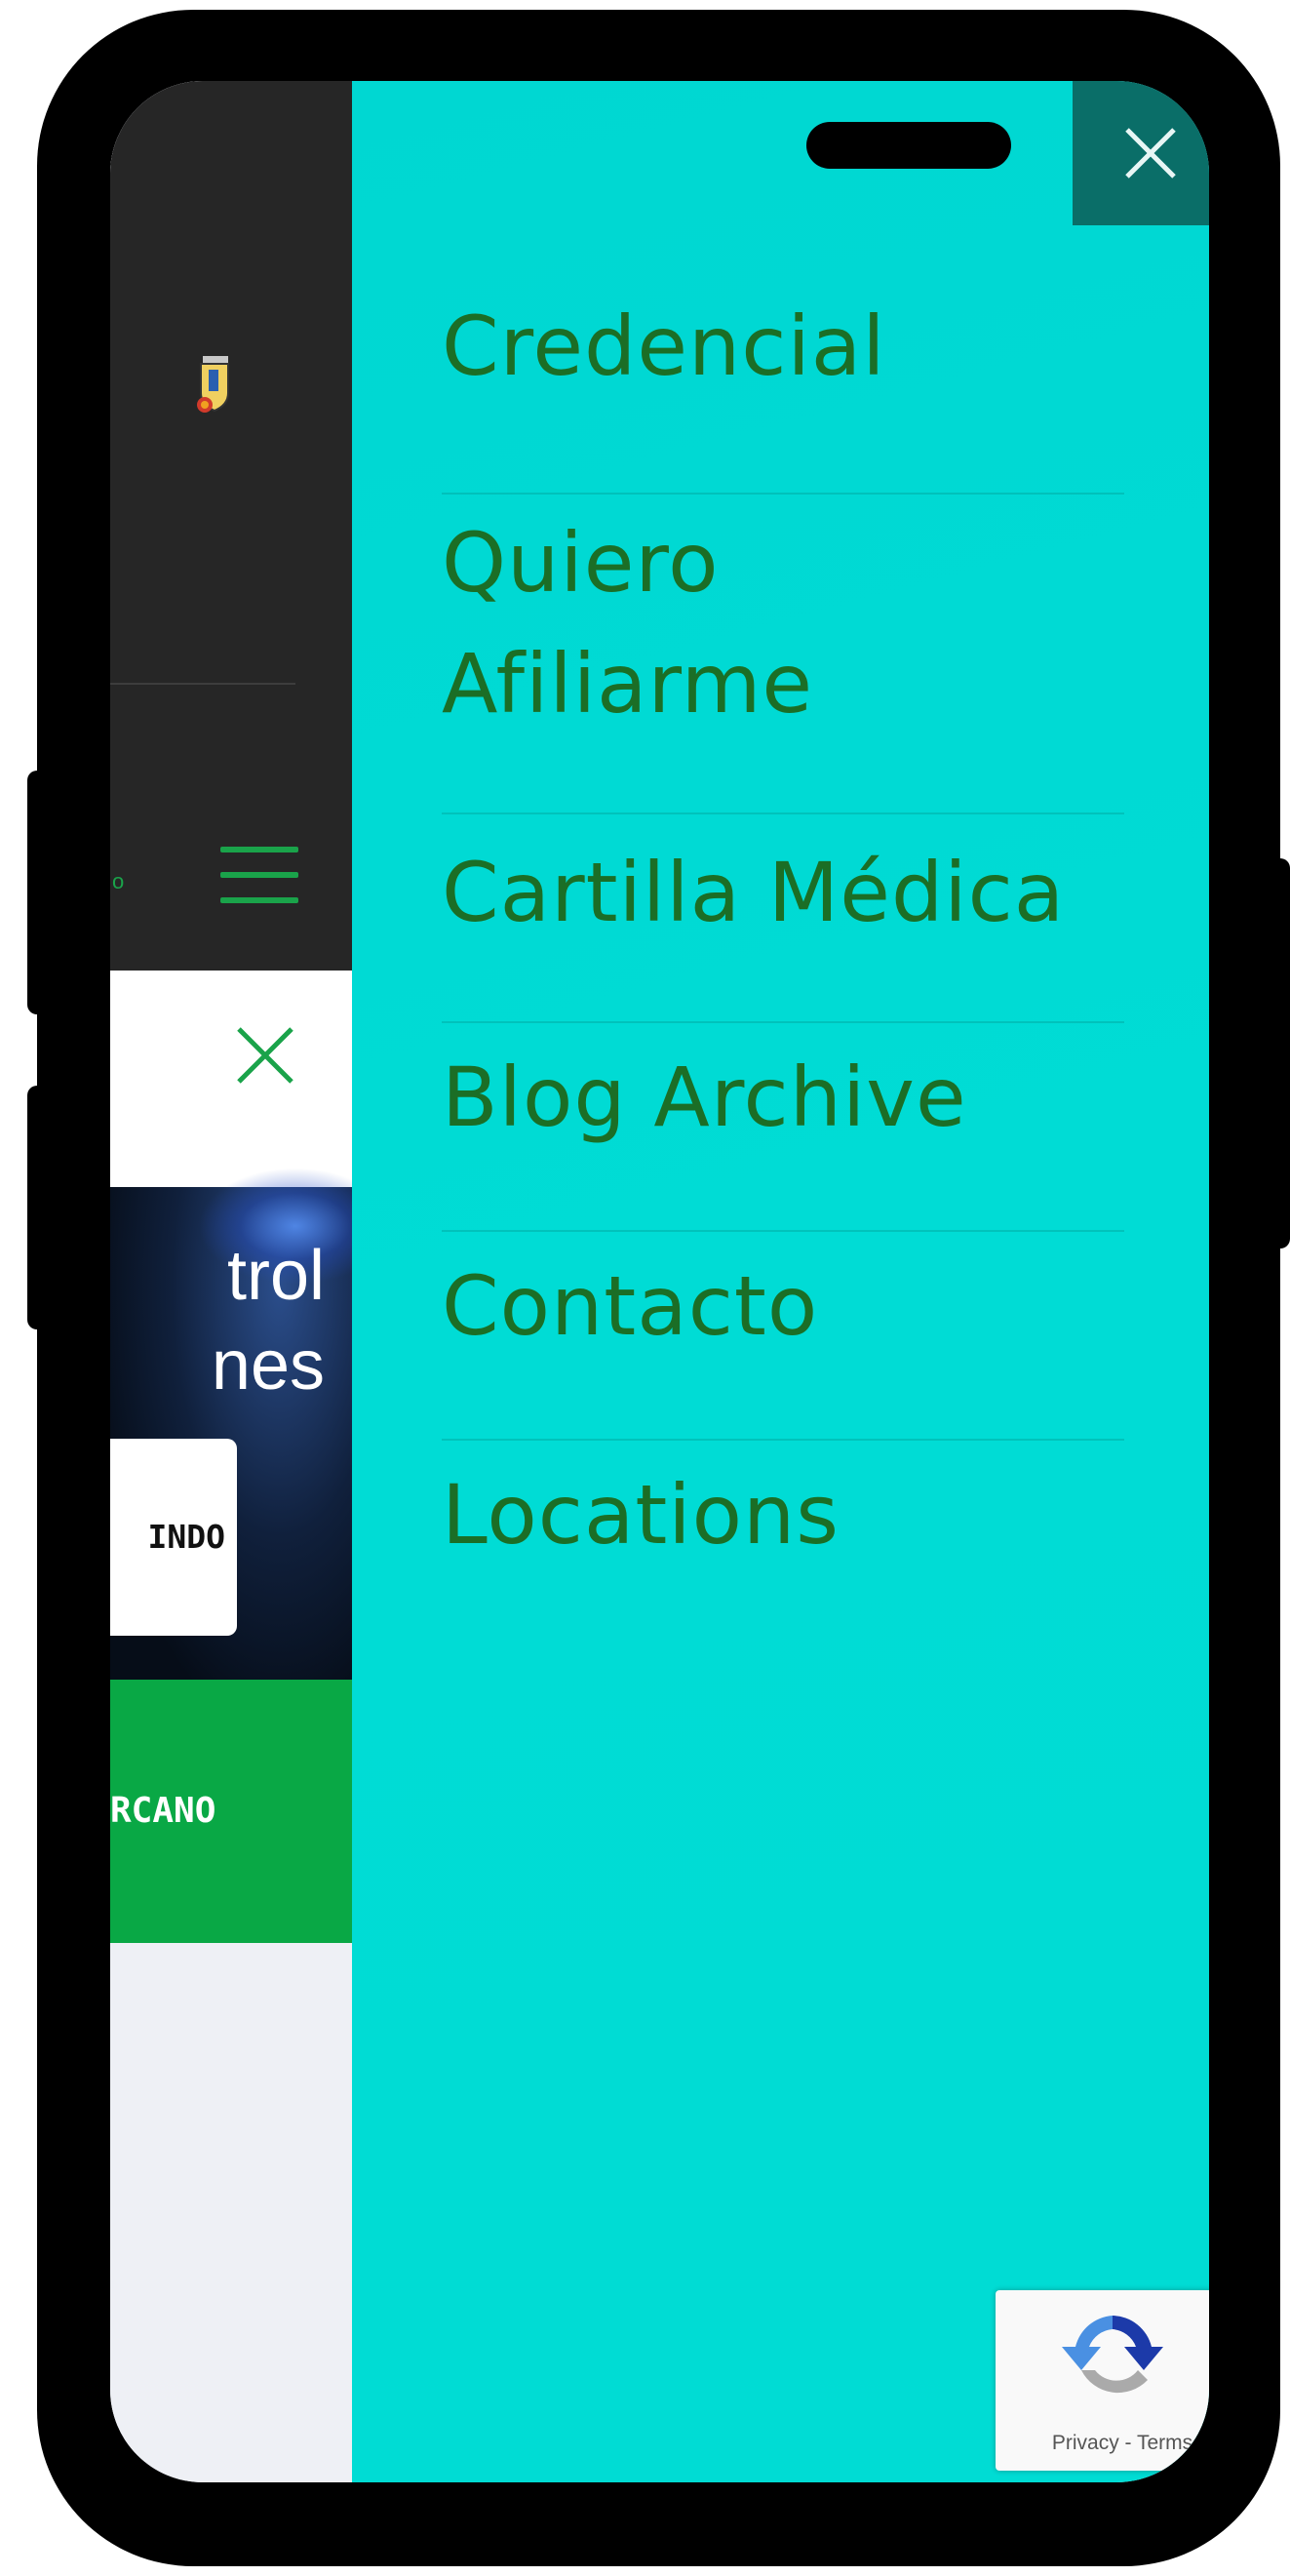  I want to click on camera-notch, so click(909, 145).